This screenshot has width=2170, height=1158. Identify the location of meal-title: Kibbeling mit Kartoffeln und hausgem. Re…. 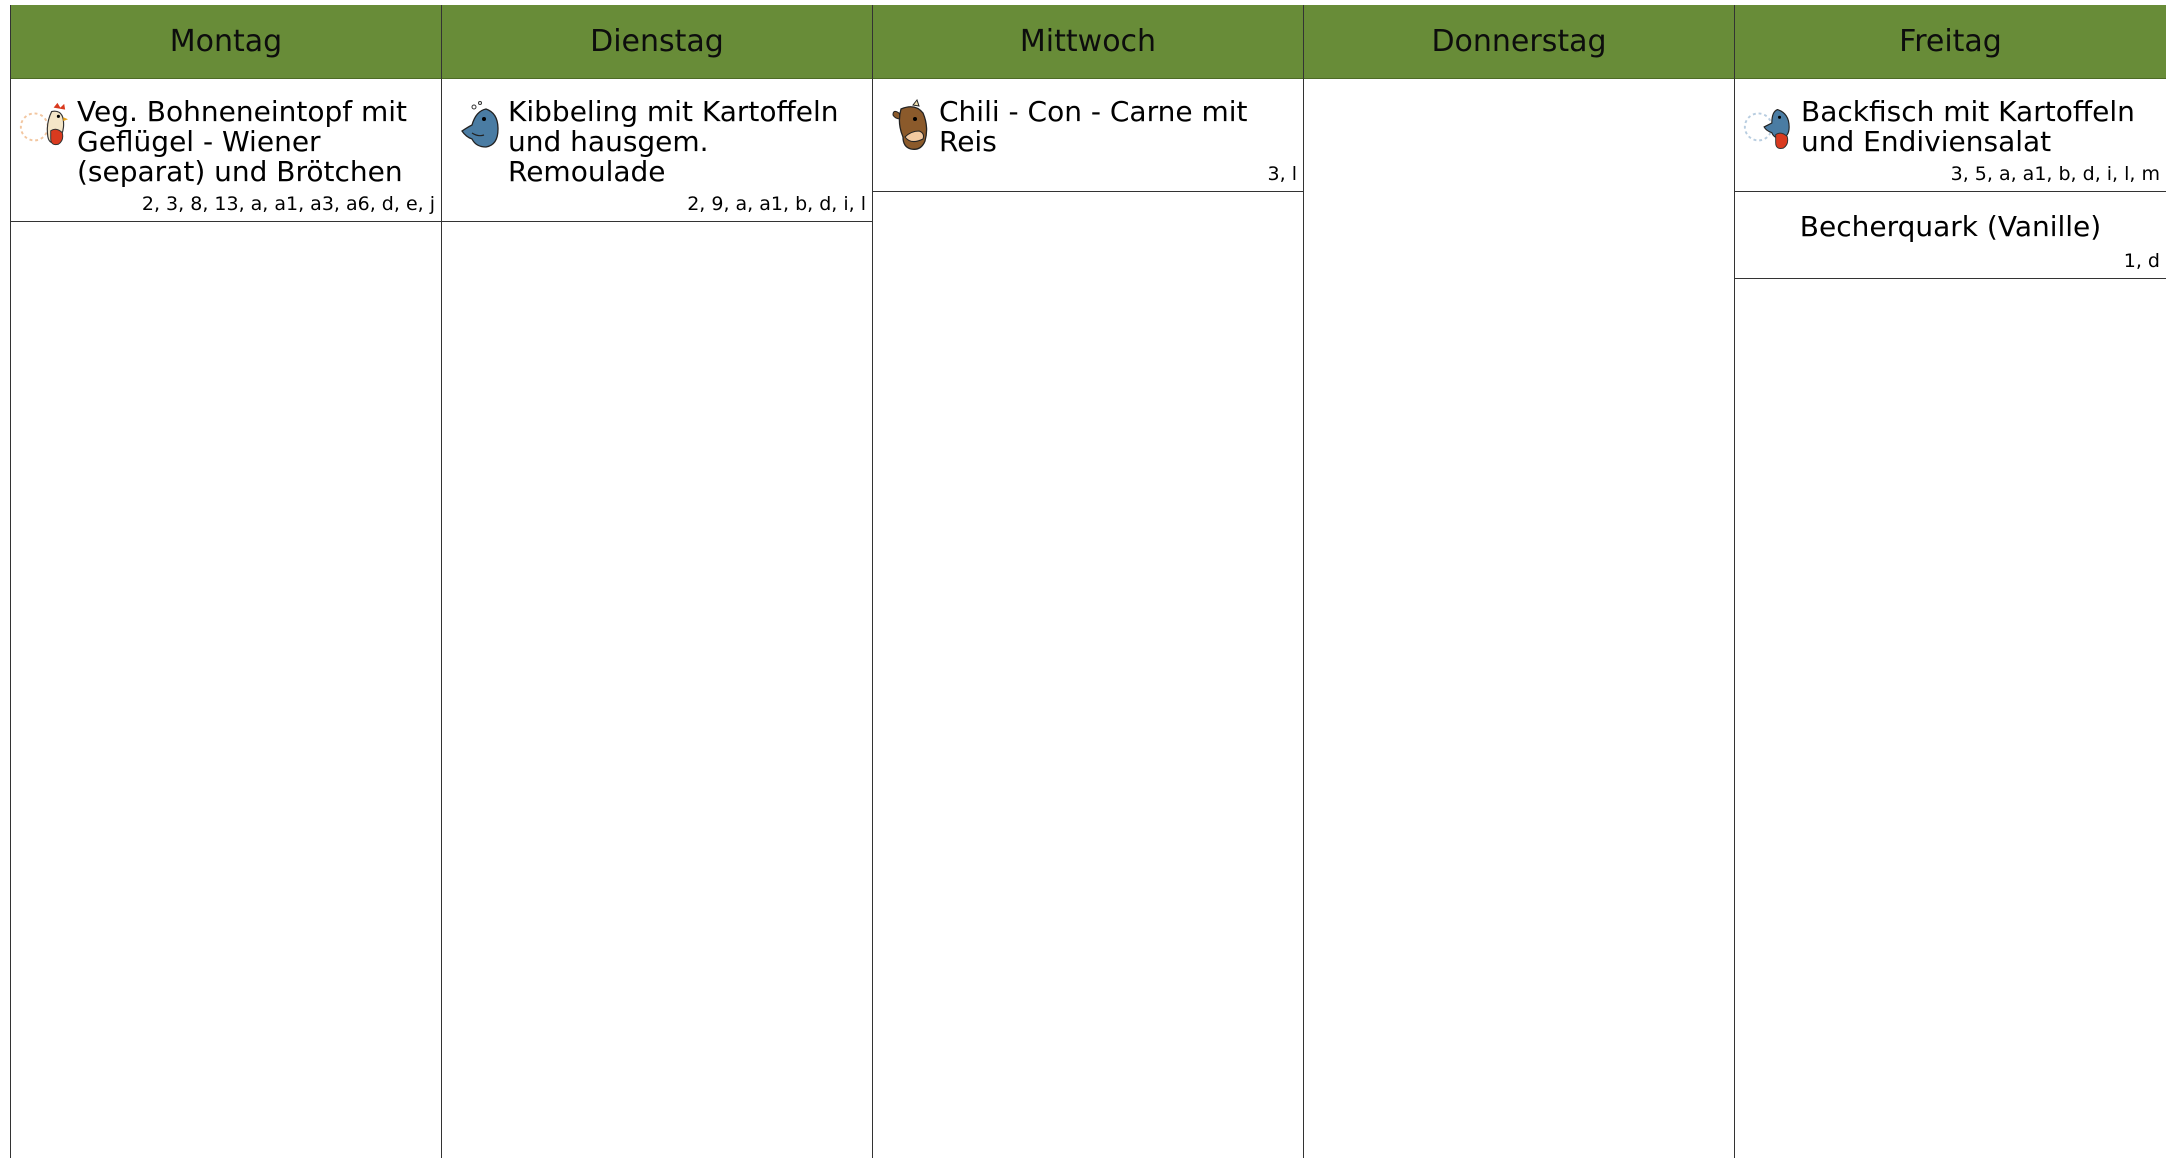
(673, 141).